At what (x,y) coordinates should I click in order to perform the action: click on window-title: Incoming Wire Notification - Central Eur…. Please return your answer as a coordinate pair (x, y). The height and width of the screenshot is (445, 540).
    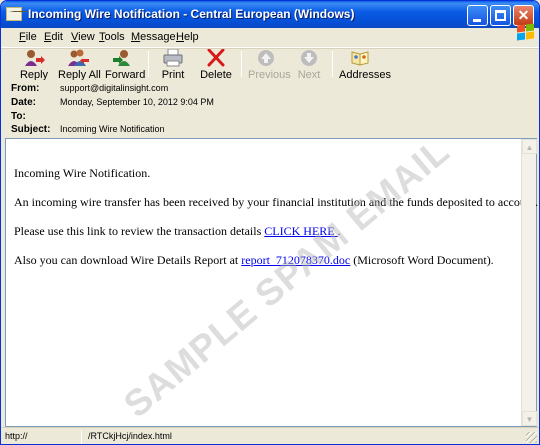
    Looking at the image, I should click on (191, 14).